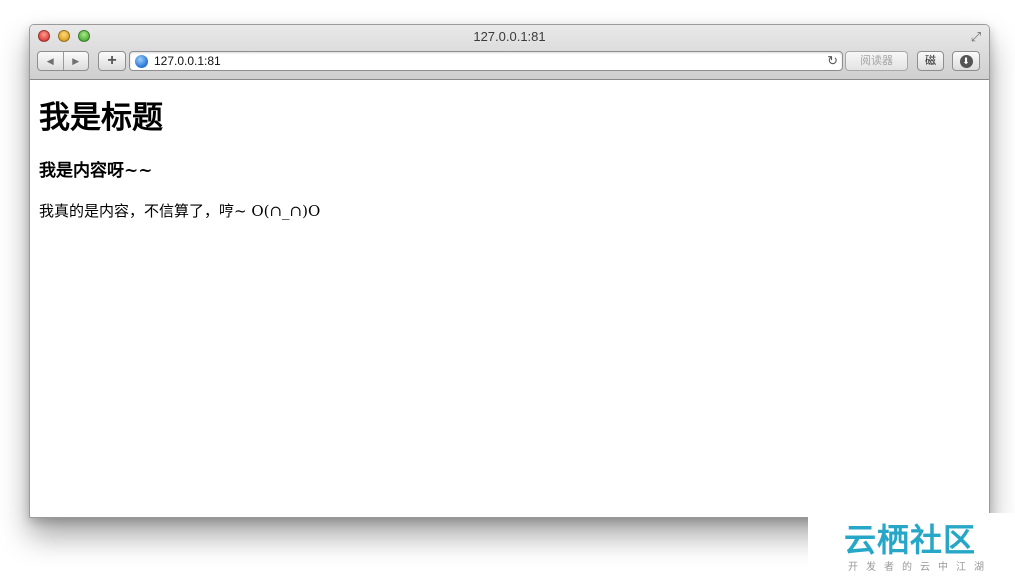 This screenshot has width=1015, height=578. I want to click on watermark-logo: 云栖社区 开发者的云中江湖, so click(911, 545).